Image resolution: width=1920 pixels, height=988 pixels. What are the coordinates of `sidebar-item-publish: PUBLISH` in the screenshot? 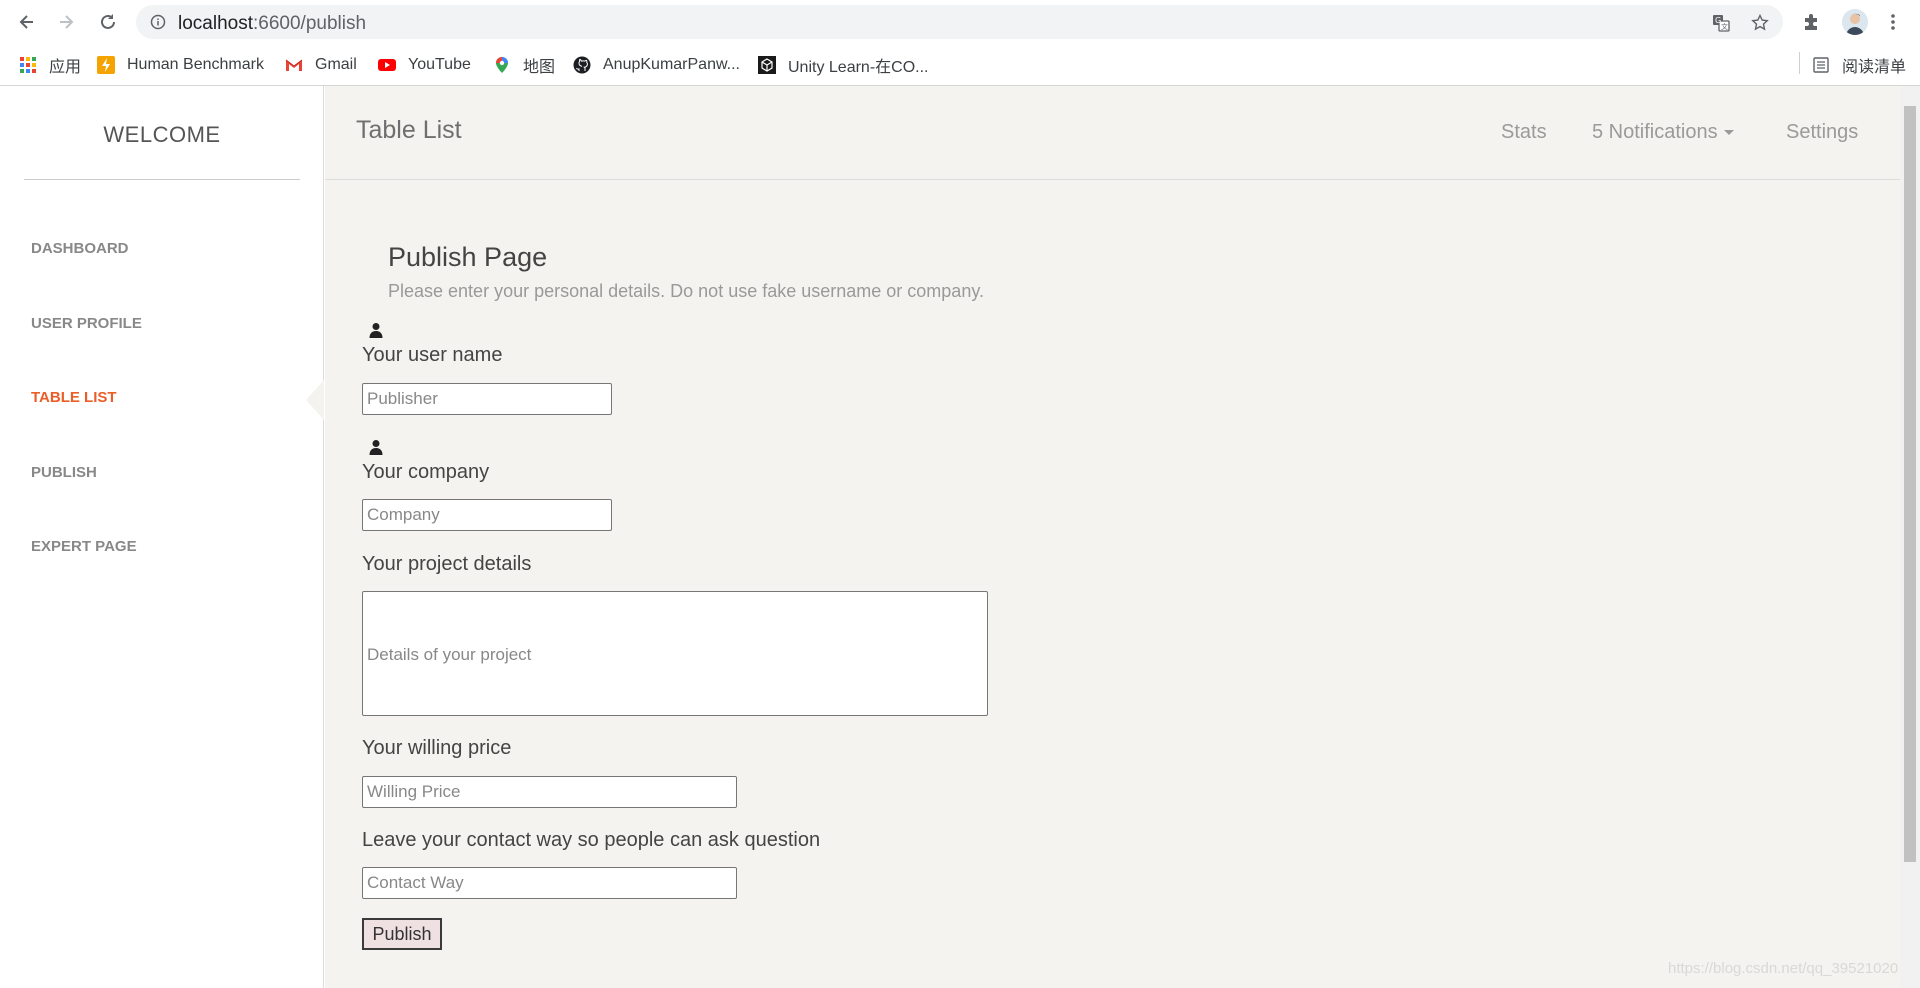 It's located at (64, 472).